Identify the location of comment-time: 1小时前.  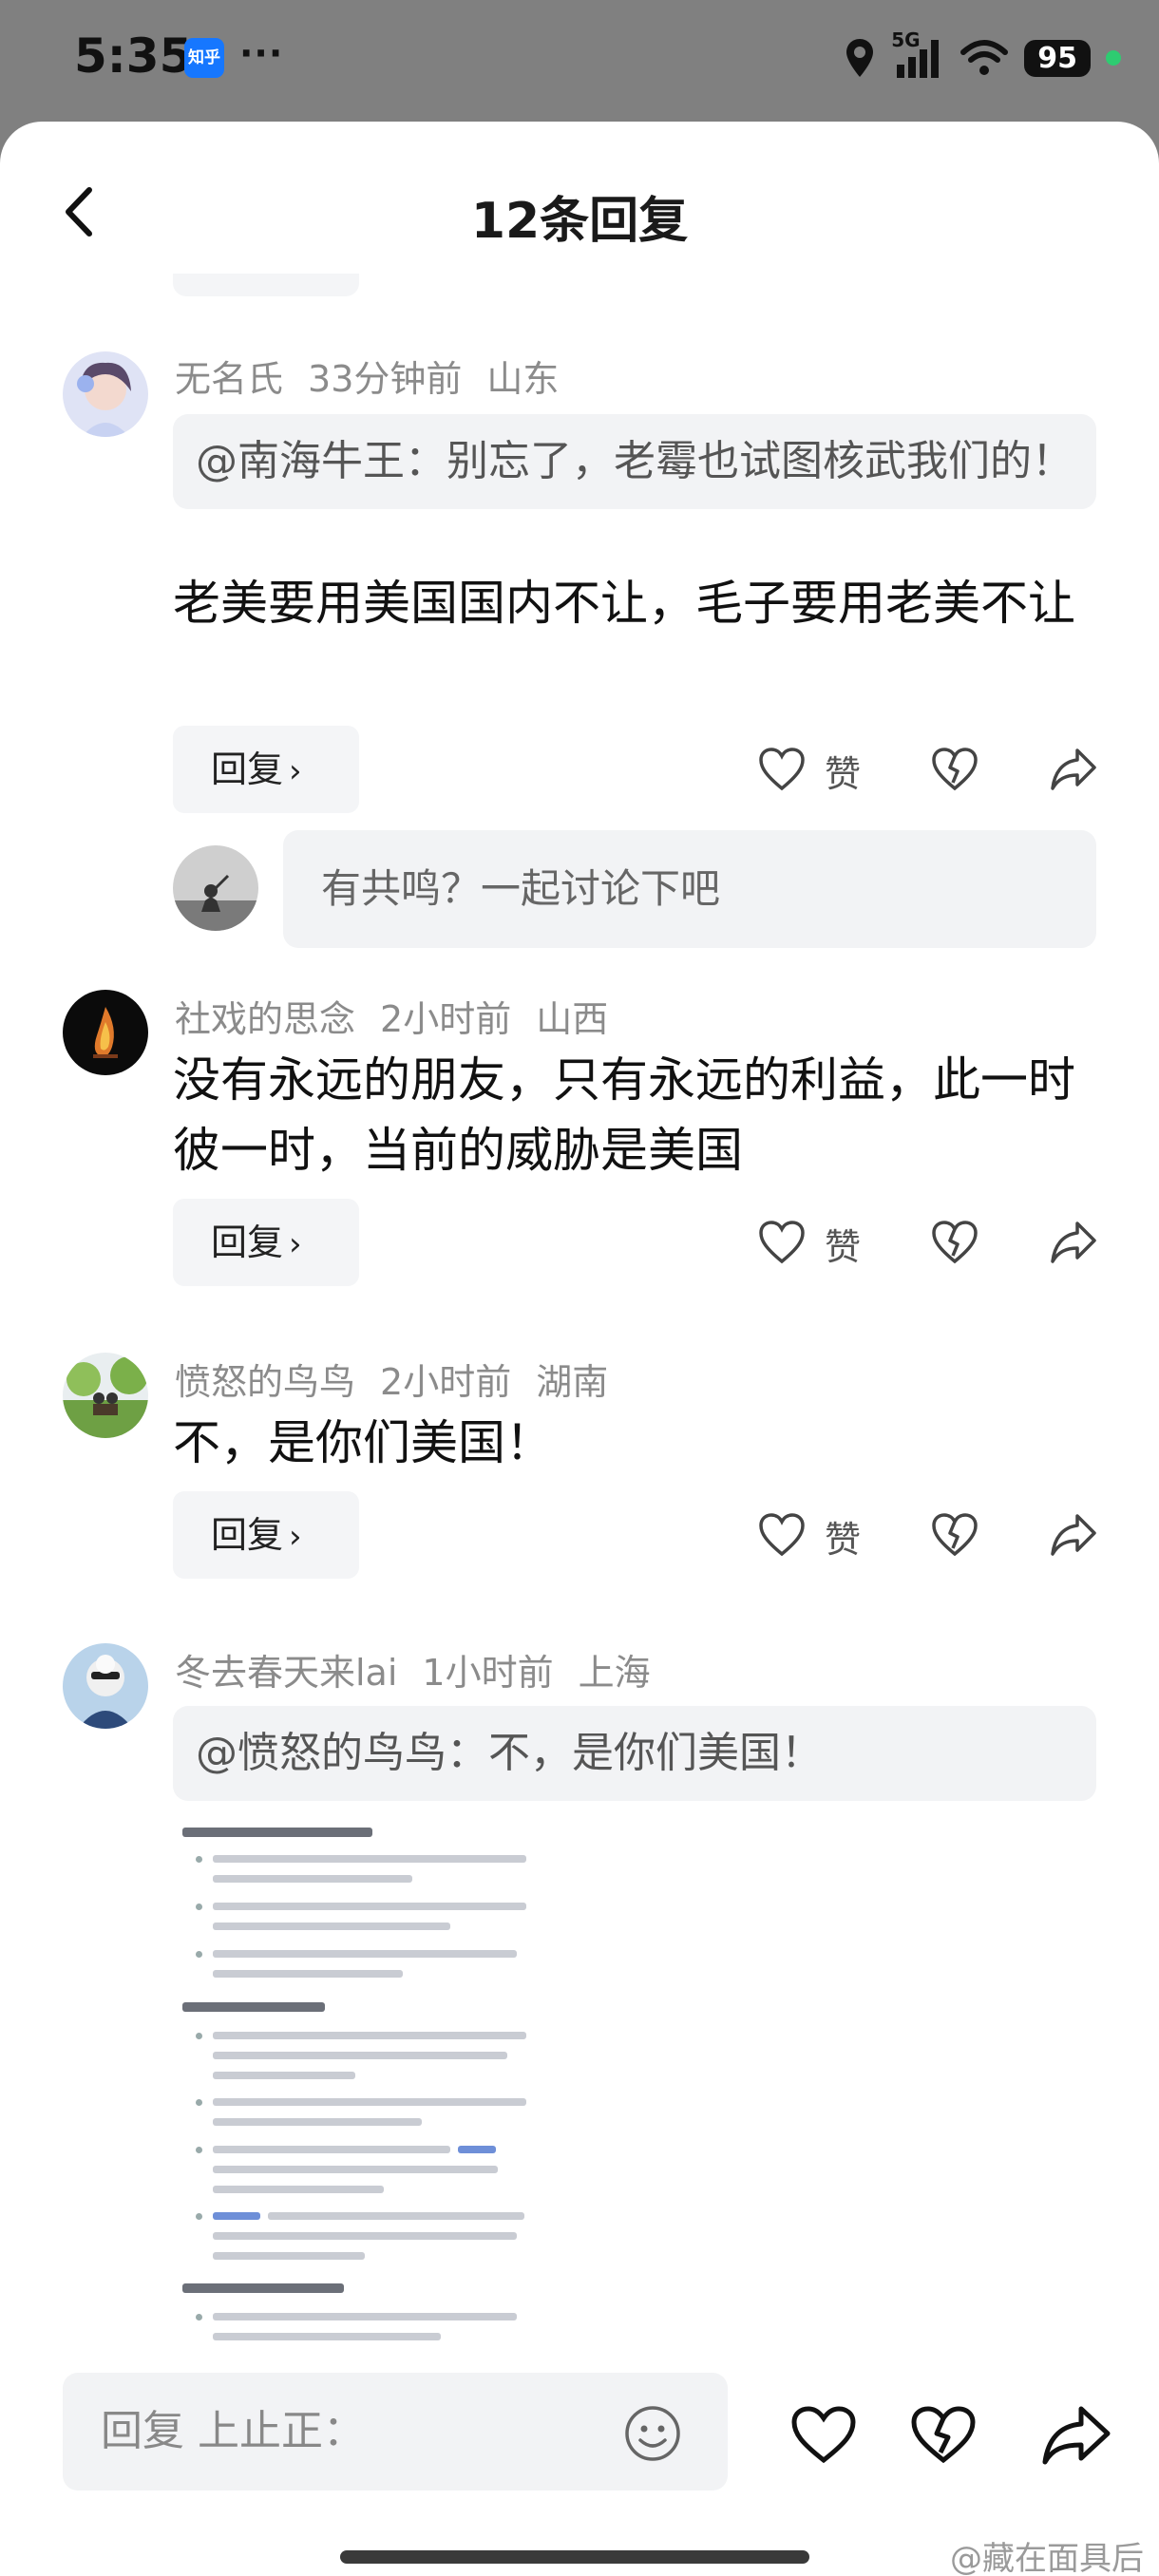
(488, 1673).